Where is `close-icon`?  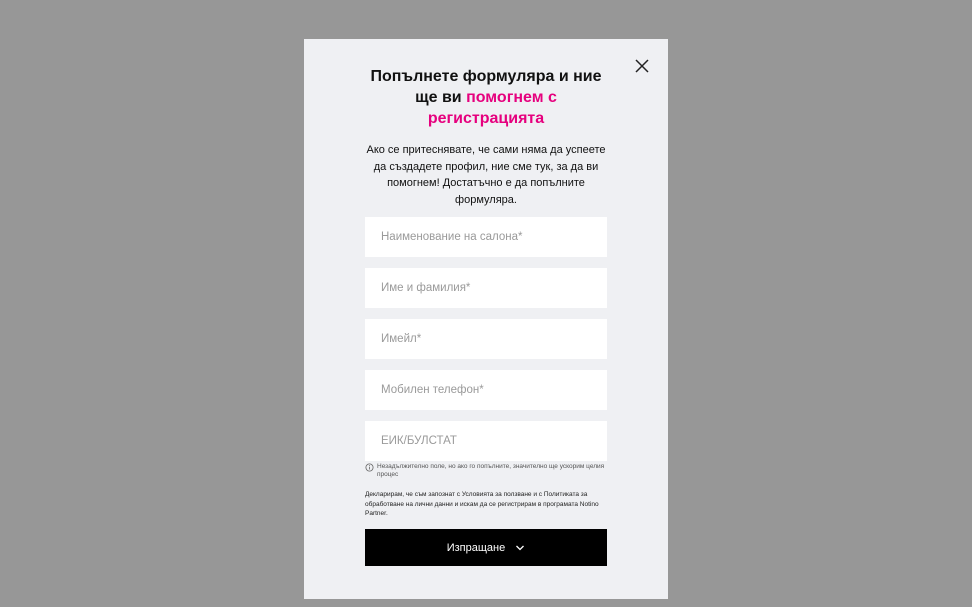
close-icon is located at coordinates (642, 66).